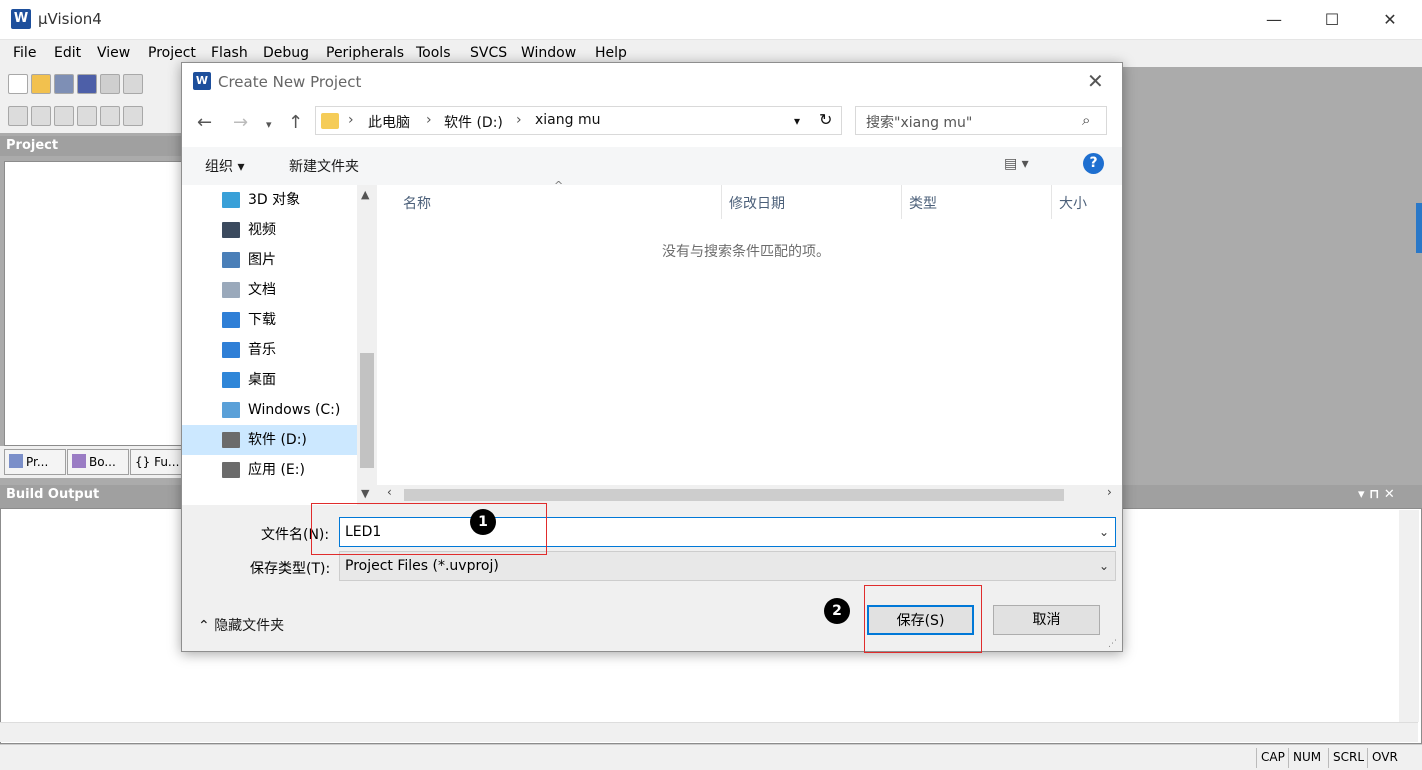  What do you see at coordinates (1046, 620) in the screenshot?
I see `cancel-button: 取消` at bounding box center [1046, 620].